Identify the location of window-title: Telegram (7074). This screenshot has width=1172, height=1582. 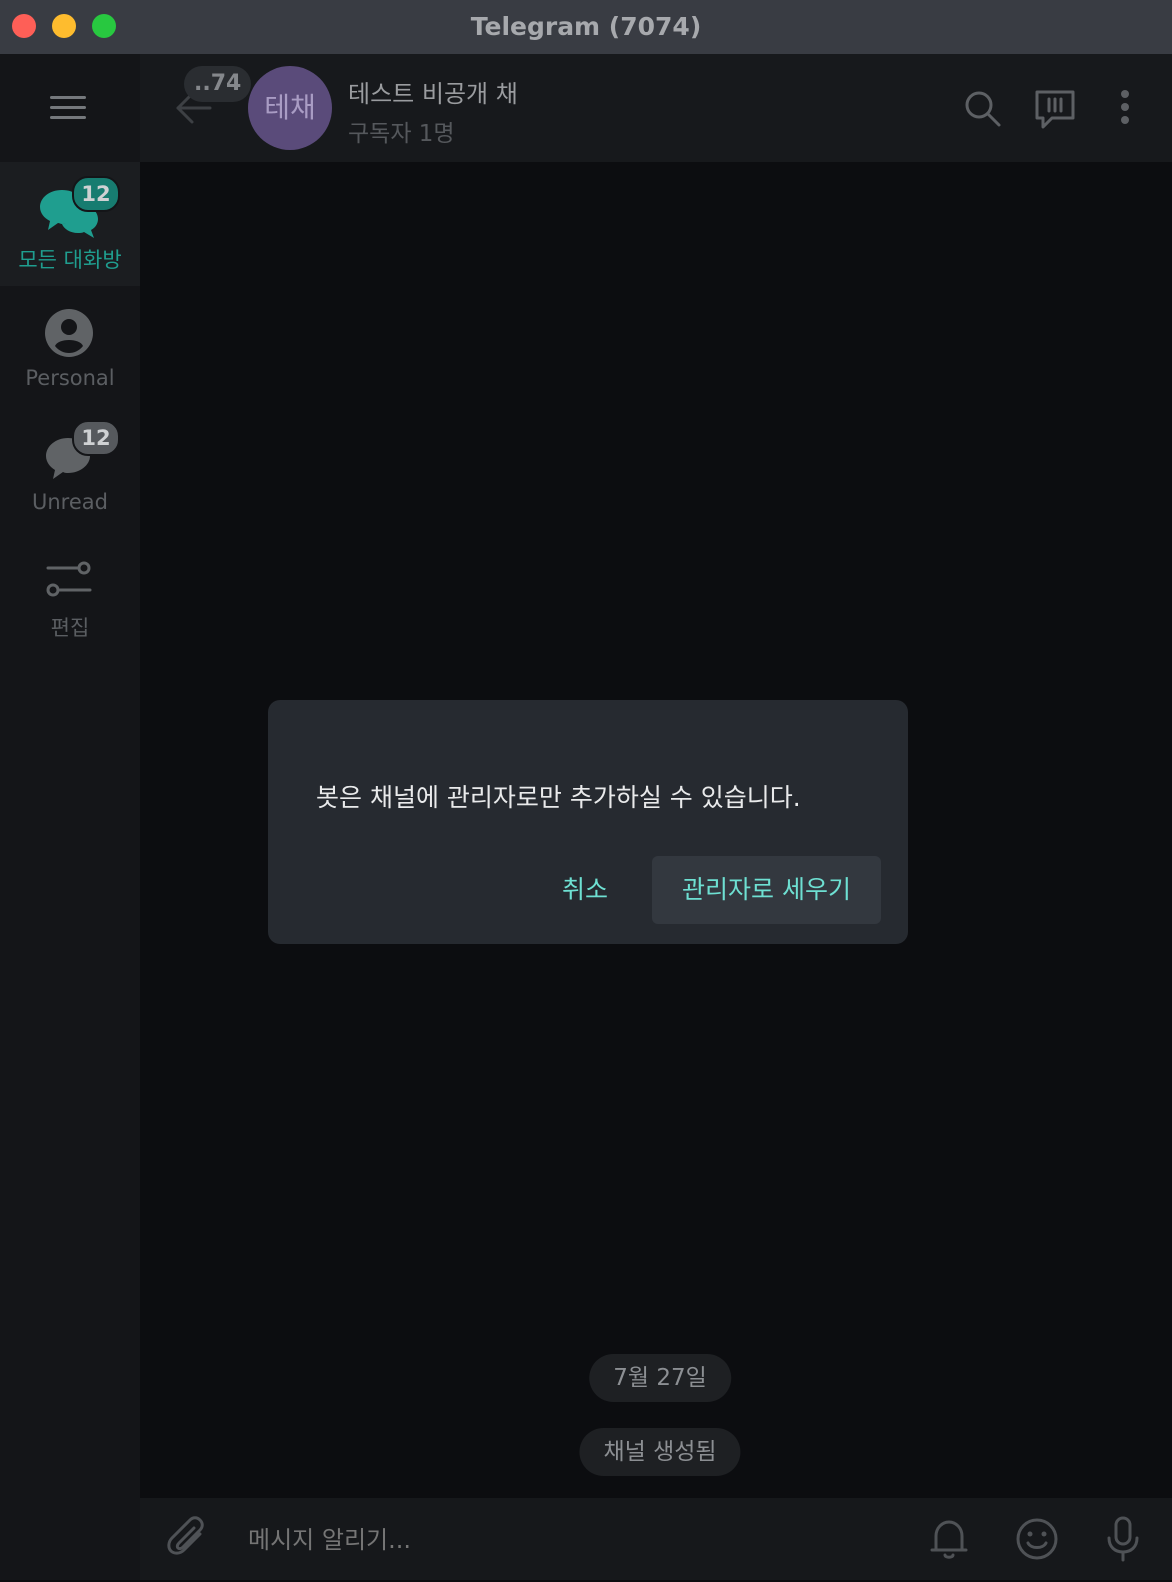
(586, 26).